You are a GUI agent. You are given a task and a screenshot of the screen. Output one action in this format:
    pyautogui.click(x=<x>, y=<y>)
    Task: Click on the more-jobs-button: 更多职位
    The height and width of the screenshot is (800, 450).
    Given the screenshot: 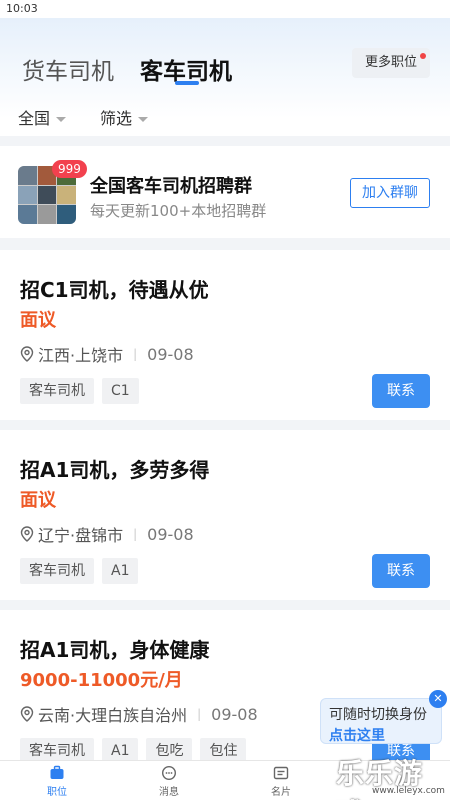 What is the action you would take?
    pyautogui.click(x=391, y=63)
    